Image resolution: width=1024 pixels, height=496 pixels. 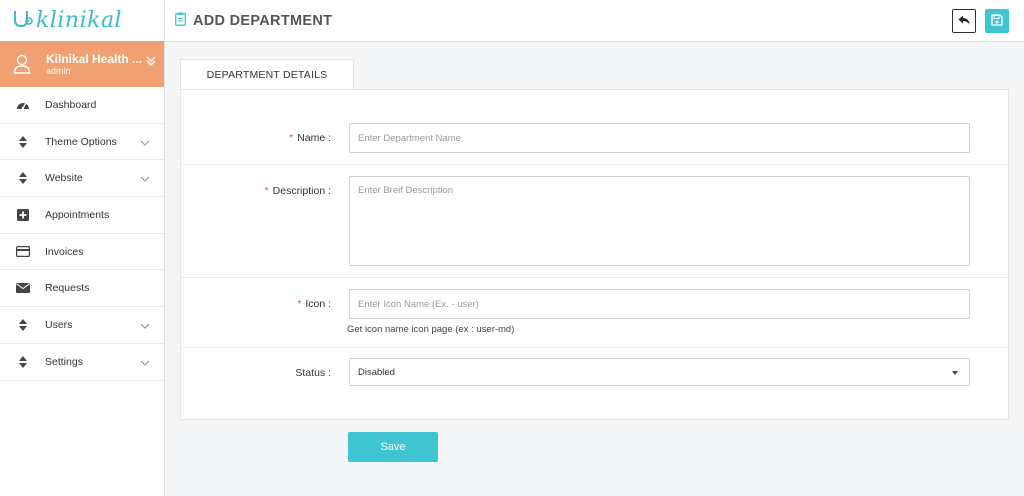 What do you see at coordinates (23, 215) in the screenshot?
I see `plus-square-icon` at bounding box center [23, 215].